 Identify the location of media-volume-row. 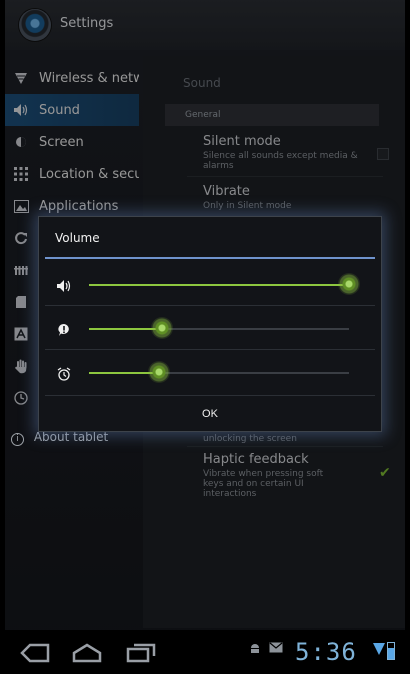
(210, 285).